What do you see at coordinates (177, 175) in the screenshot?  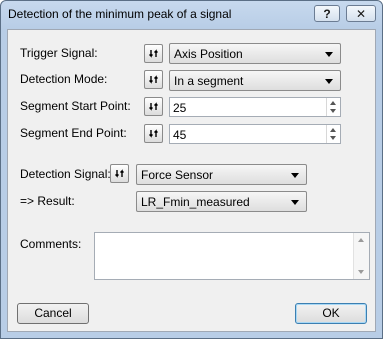 I see `detection-signal-value: Force Sensor` at bounding box center [177, 175].